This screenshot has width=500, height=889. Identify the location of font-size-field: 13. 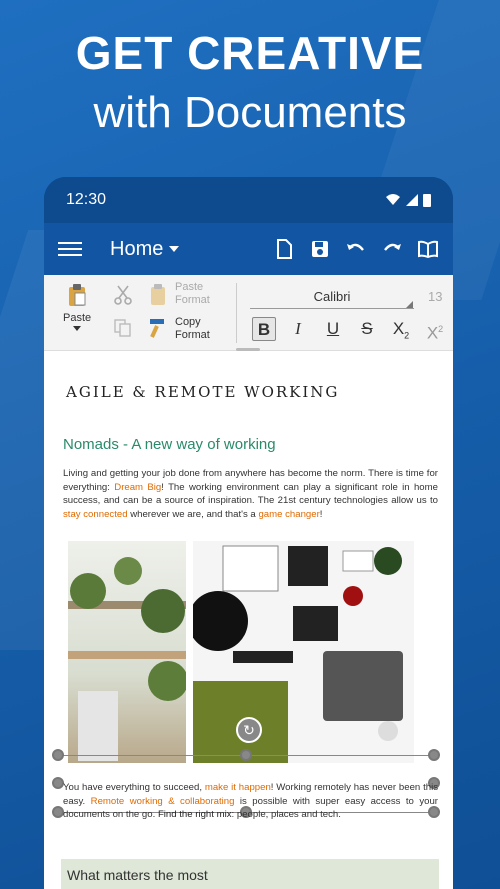
(435, 297).